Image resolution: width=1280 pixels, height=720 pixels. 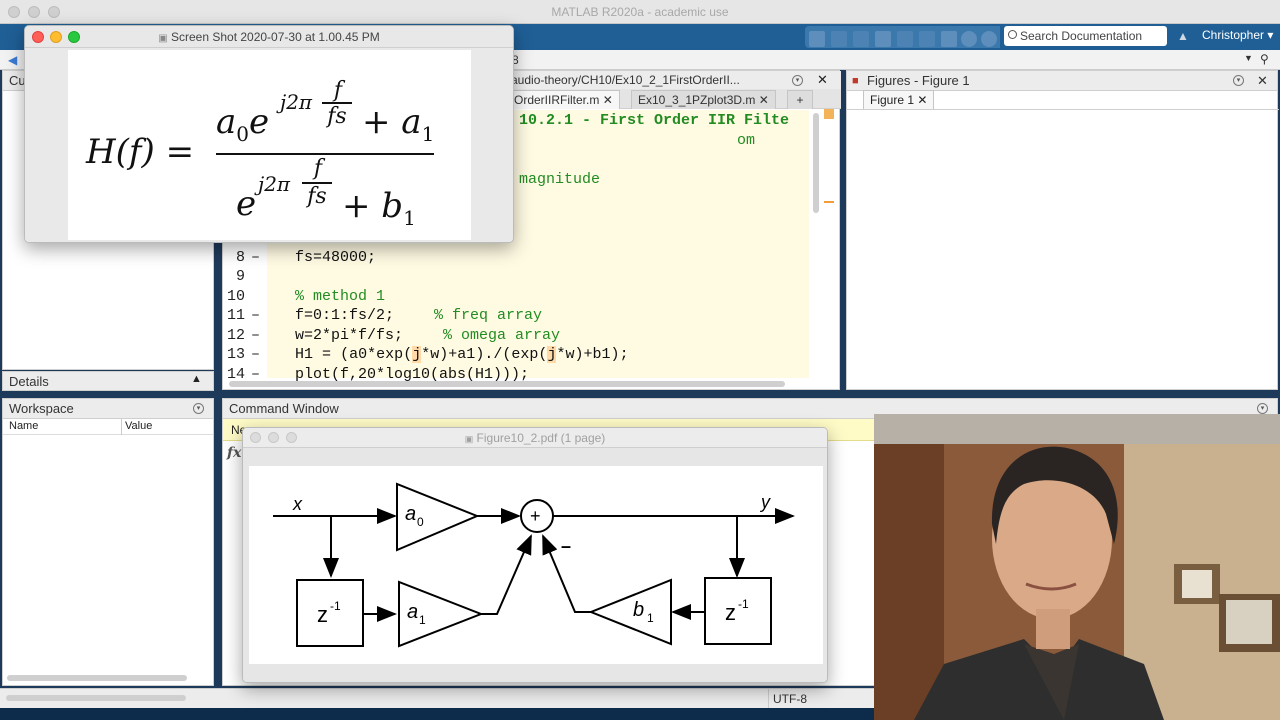 I want to click on collapse-icon: ▲, so click(x=196, y=379).